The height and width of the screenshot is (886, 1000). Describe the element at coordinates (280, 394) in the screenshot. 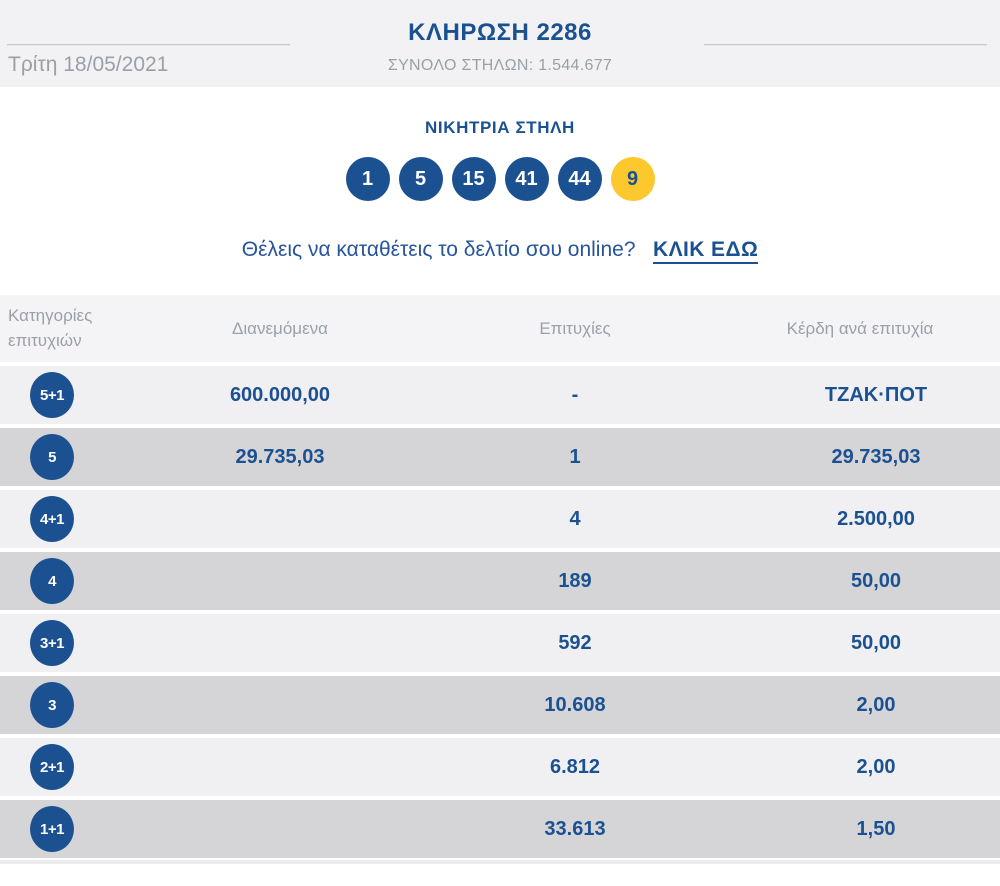

I see `distributed-cell: 600.000,00` at that location.